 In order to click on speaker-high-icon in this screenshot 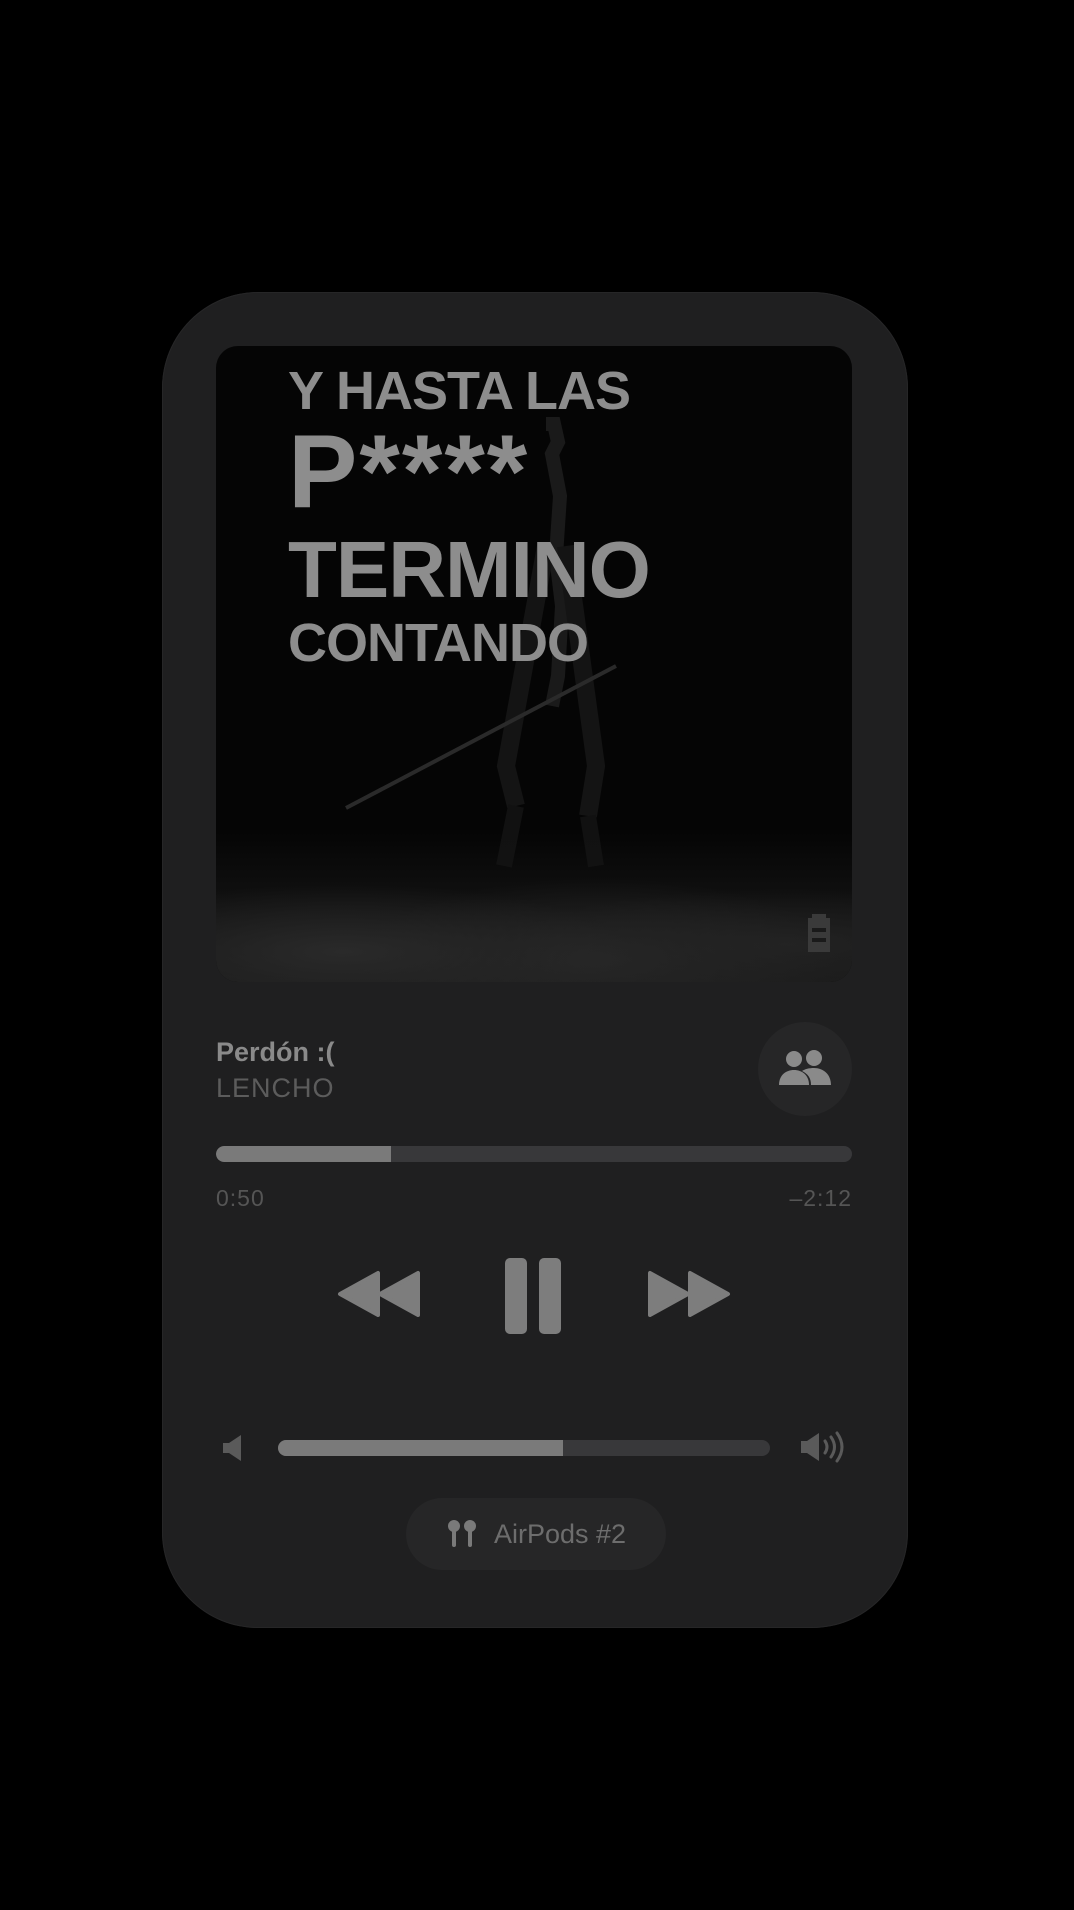, I will do `click(822, 1447)`.